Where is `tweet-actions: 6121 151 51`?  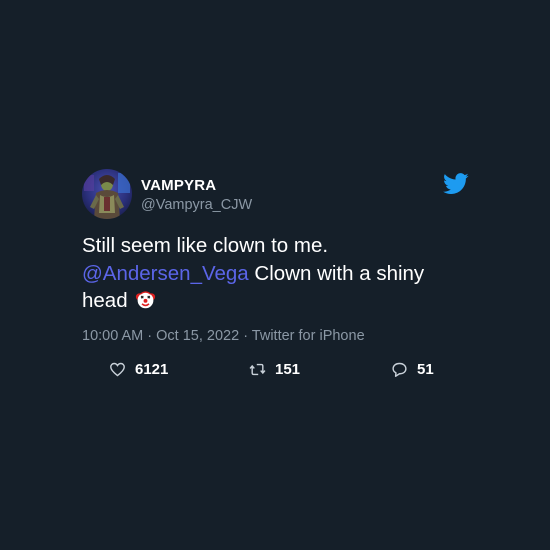 tweet-actions: 6121 151 51 is located at coordinates (277, 369).